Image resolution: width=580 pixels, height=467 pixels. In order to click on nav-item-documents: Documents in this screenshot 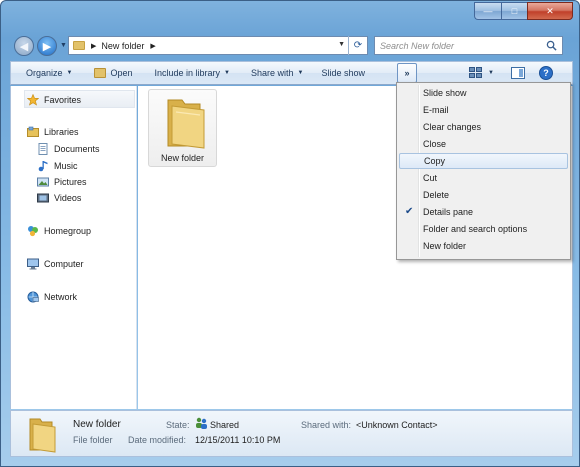, I will do `click(68, 148)`.